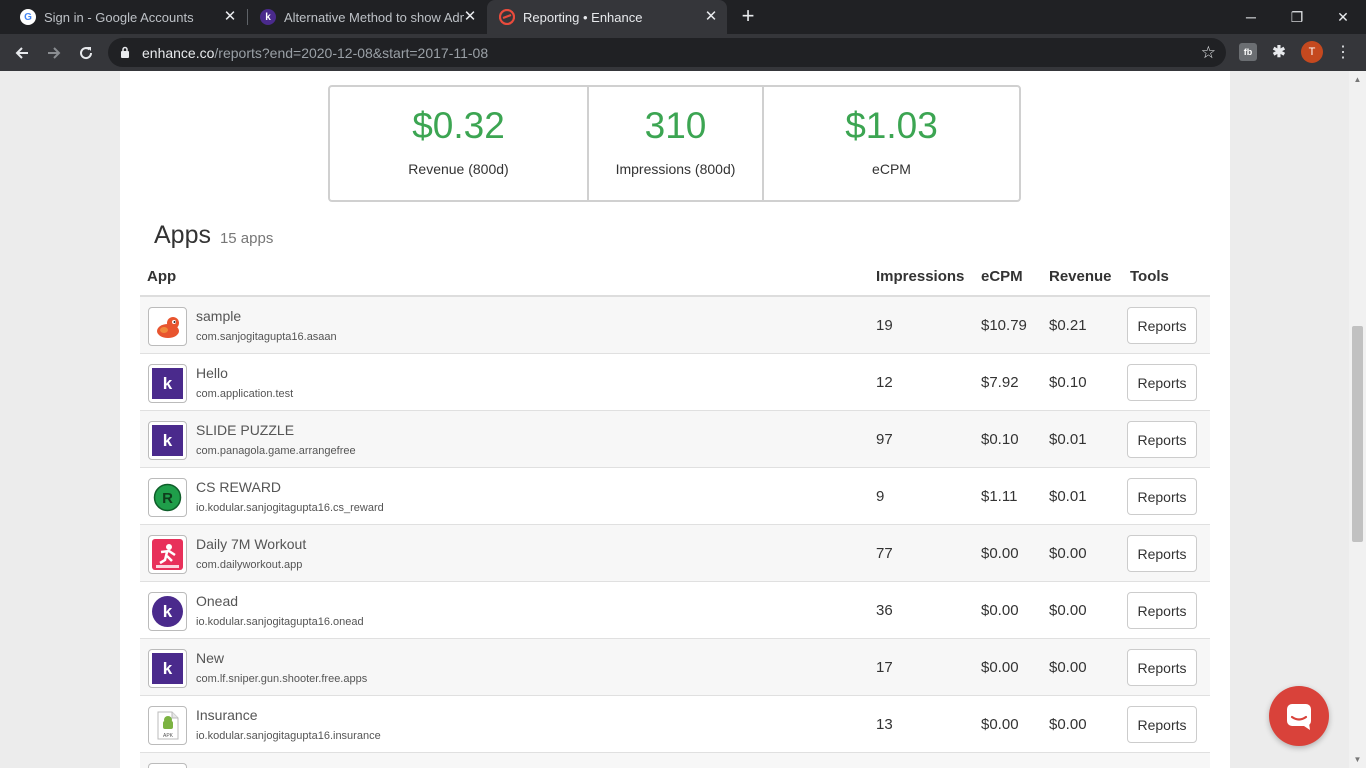 The width and height of the screenshot is (1366, 768). Describe the element at coordinates (290, 508) in the screenshot. I see `app-package: io.kodular.sanjogitagupta16.cs_reward` at that location.